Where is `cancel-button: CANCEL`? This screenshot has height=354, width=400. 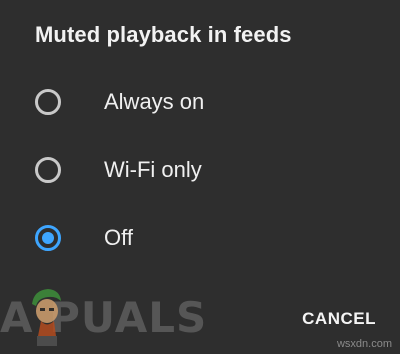
cancel-button: CANCEL is located at coordinates (339, 319).